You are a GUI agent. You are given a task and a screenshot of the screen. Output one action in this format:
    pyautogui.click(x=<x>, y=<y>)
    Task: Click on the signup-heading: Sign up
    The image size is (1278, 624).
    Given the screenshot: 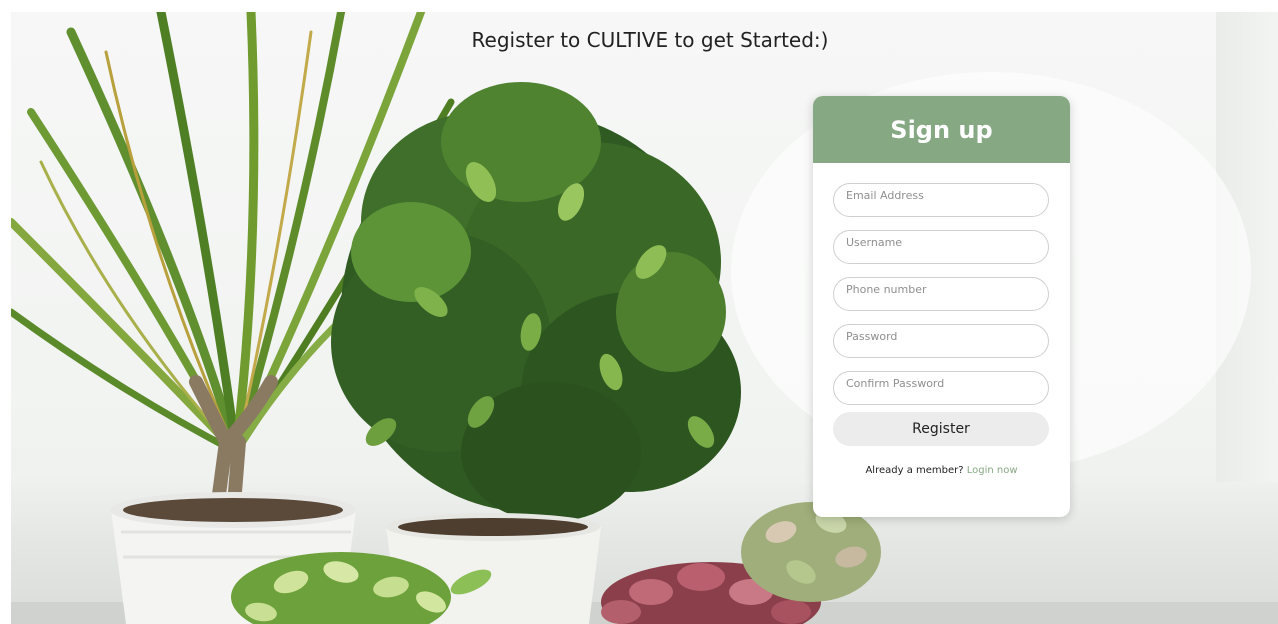 What is the action you would take?
    pyautogui.click(x=941, y=129)
    